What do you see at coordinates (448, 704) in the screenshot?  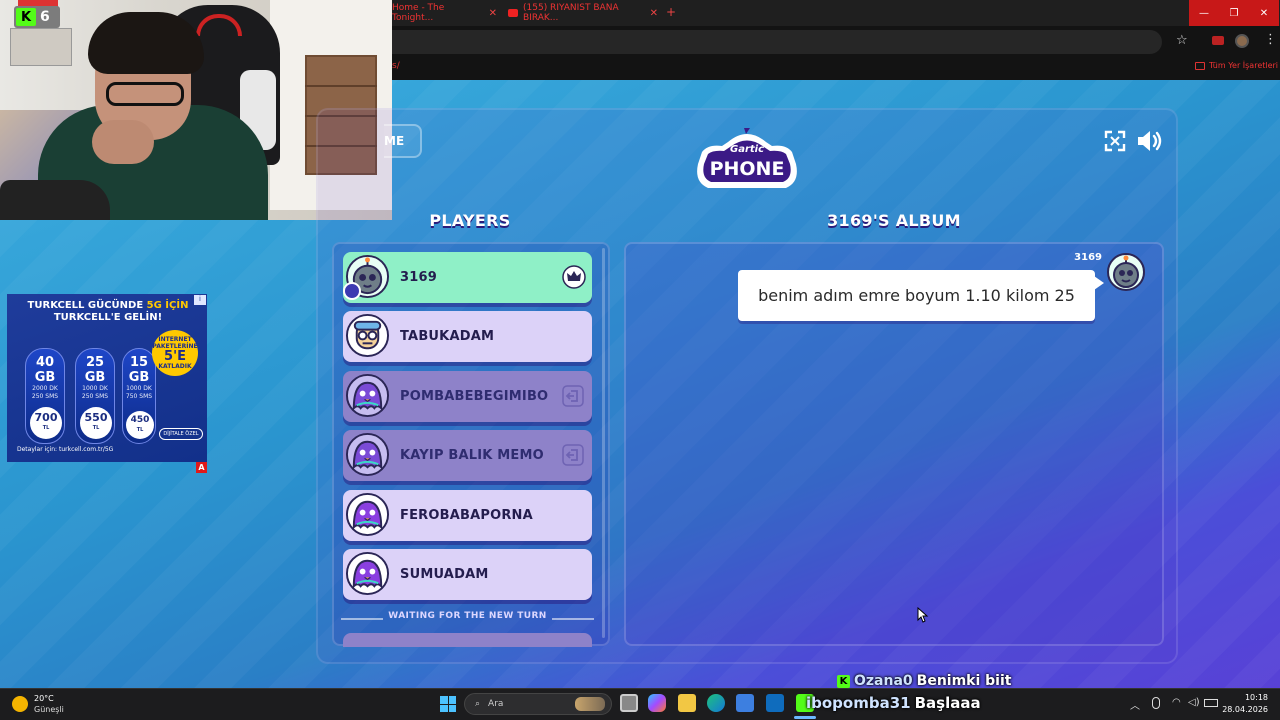 I see `windows-start-icon` at bounding box center [448, 704].